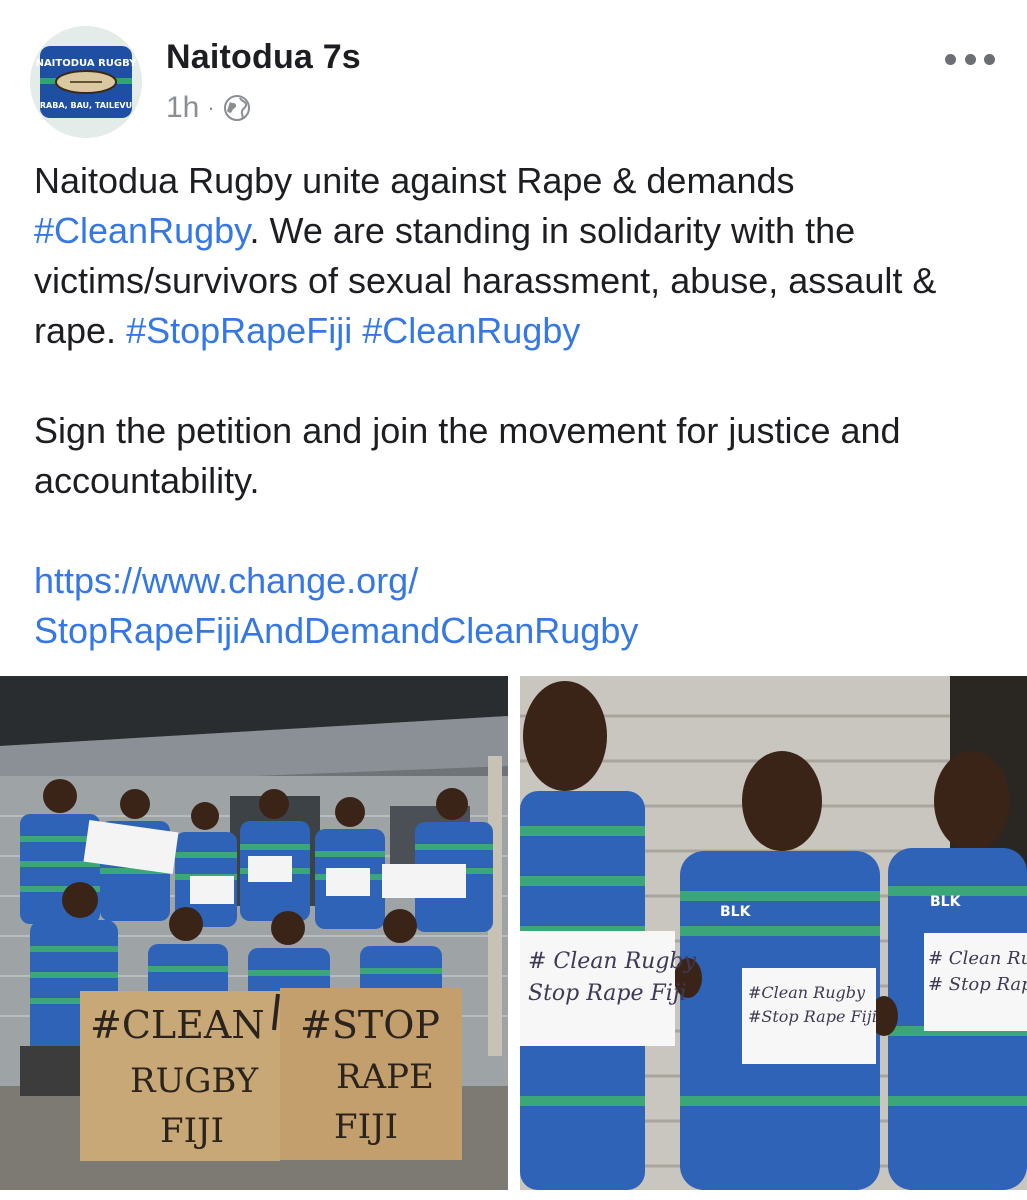 Image resolution: width=1027 pixels, height=1200 pixels. What do you see at coordinates (812, 1016) in the screenshot?
I see `sign-text: #Stop Rape Fiji` at bounding box center [812, 1016].